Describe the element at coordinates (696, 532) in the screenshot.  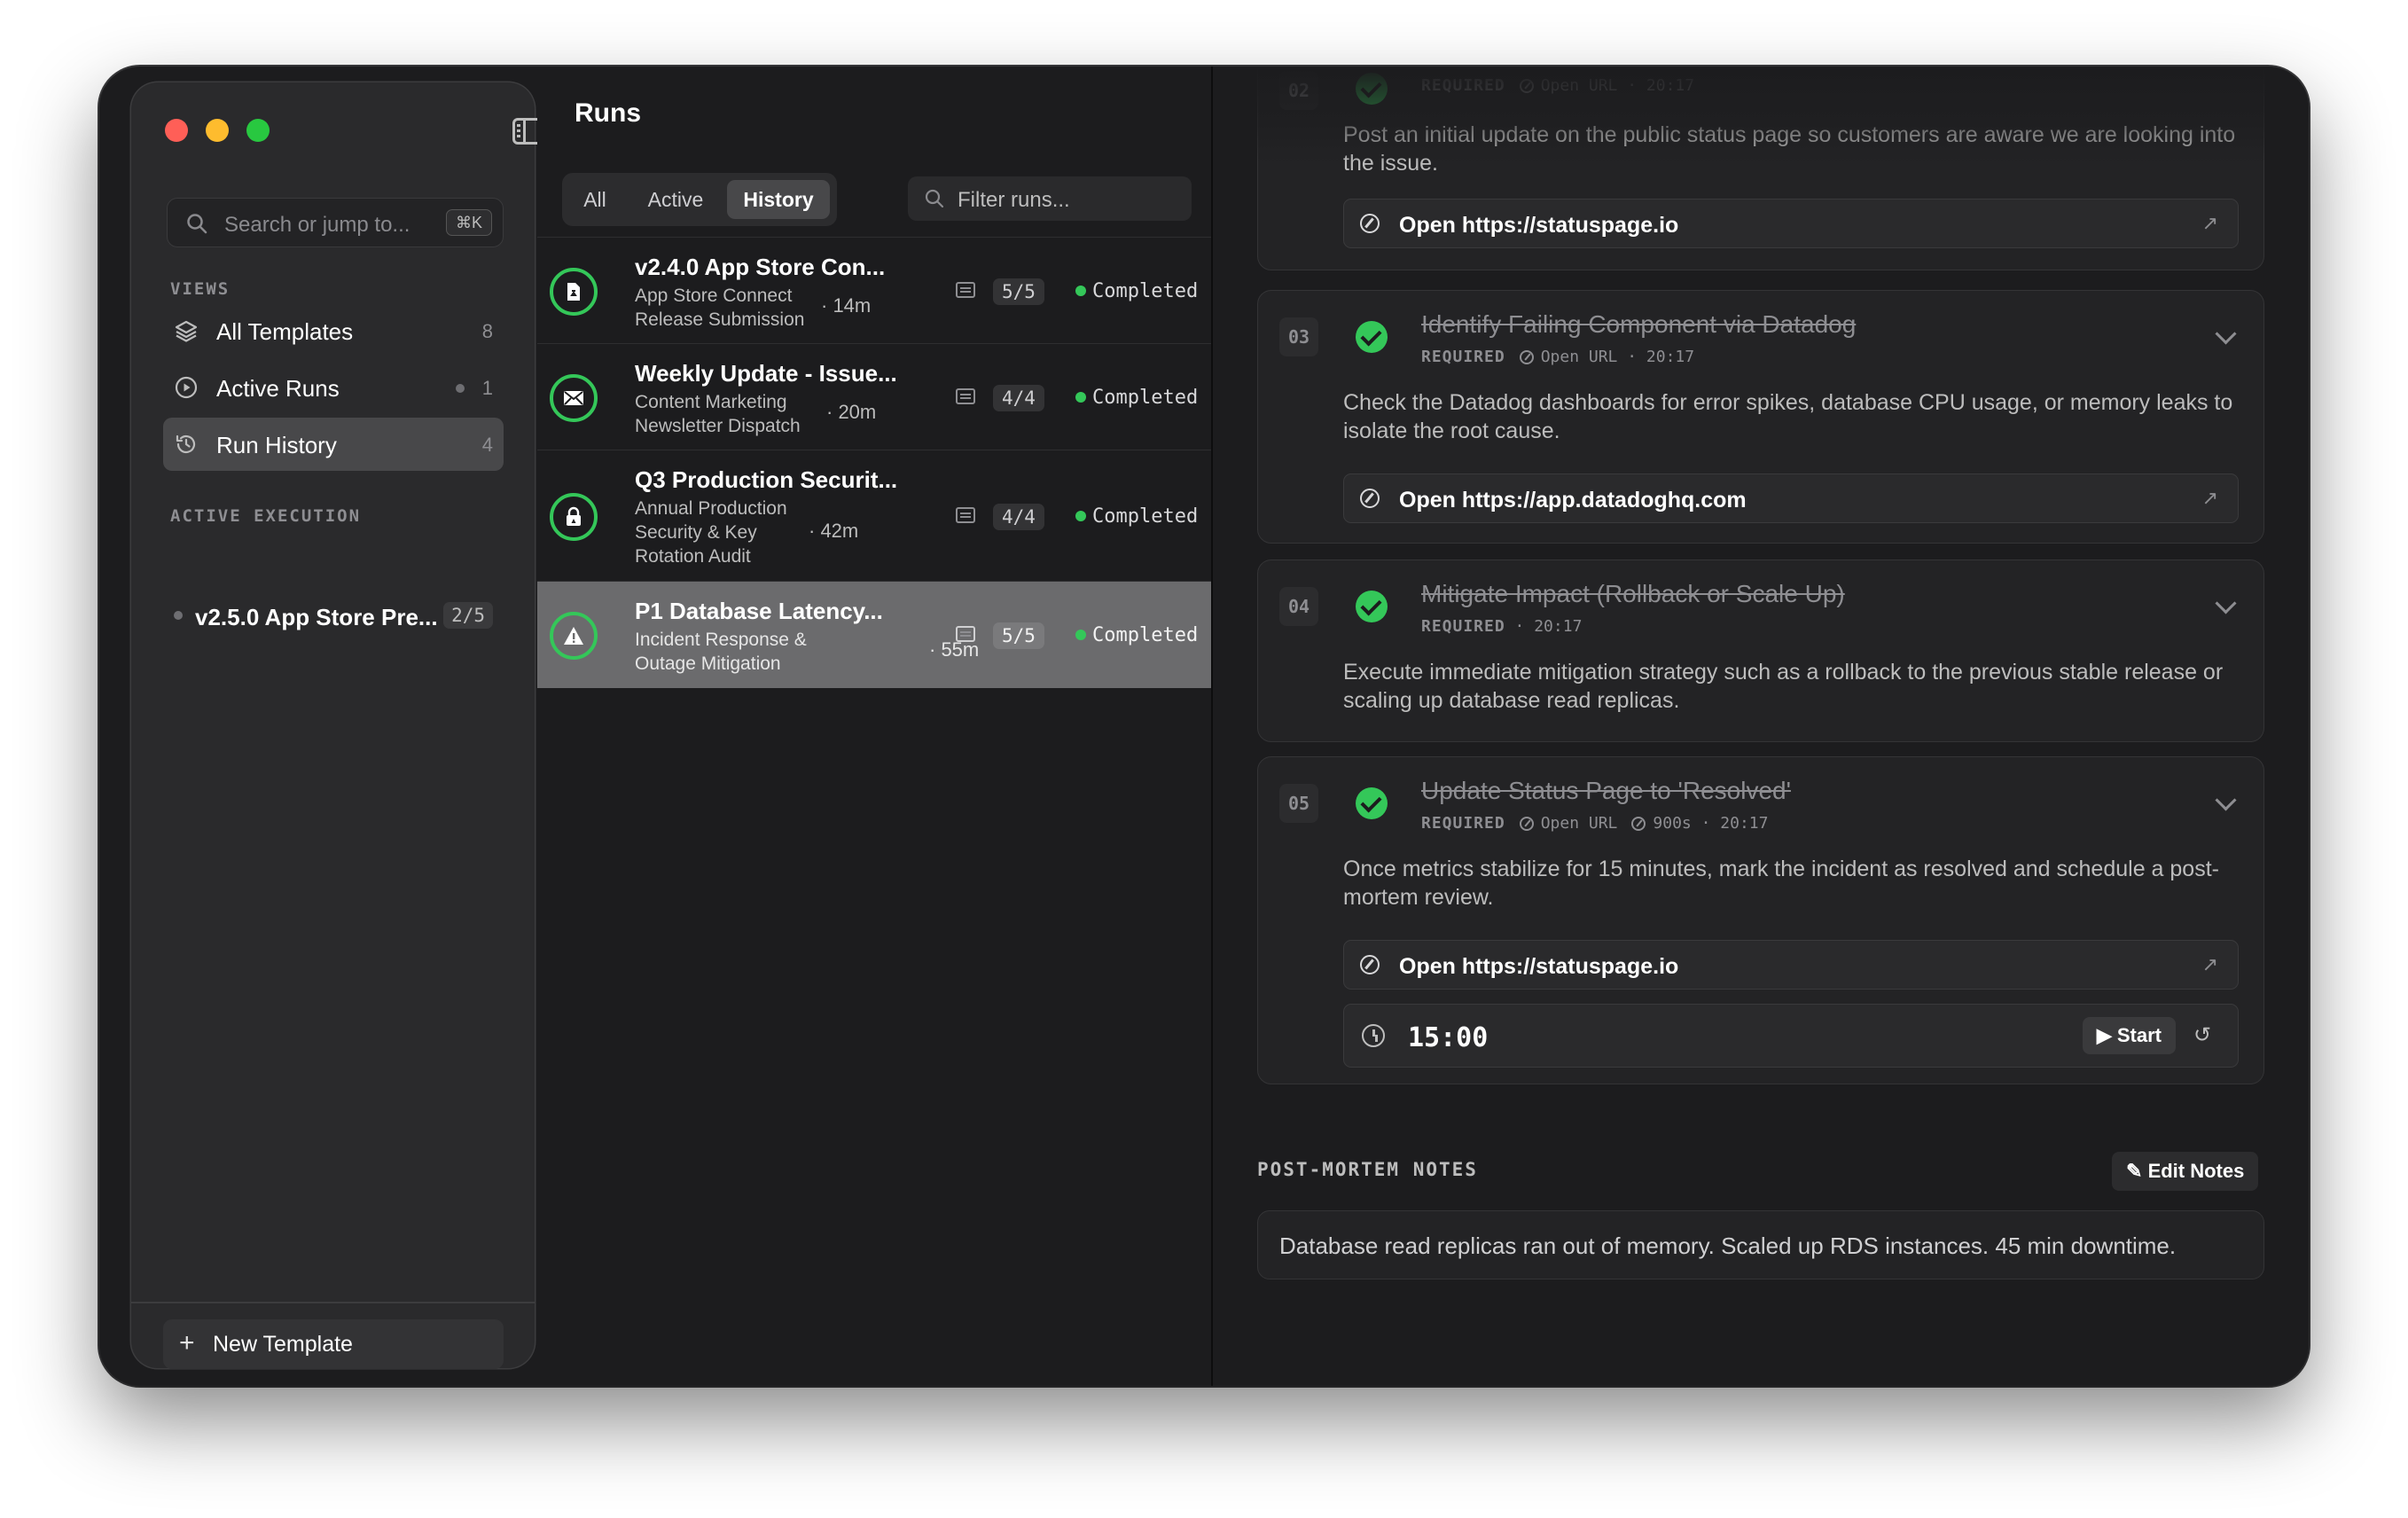
I see `run-subtitle-line: Security & Key` at that location.